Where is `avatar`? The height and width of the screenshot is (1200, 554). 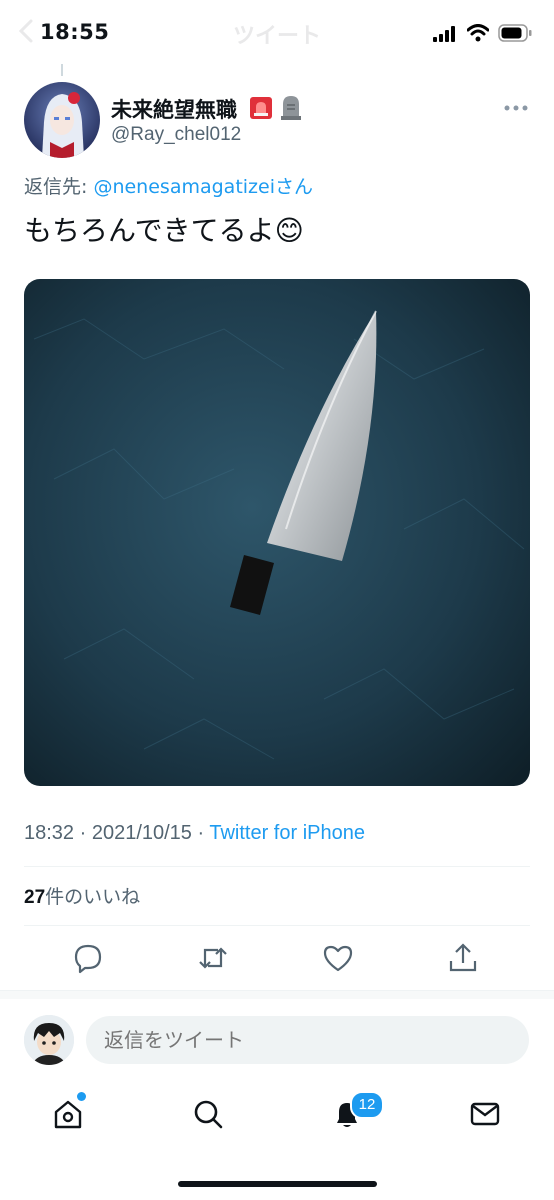
avatar is located at coordinates (62, 120).